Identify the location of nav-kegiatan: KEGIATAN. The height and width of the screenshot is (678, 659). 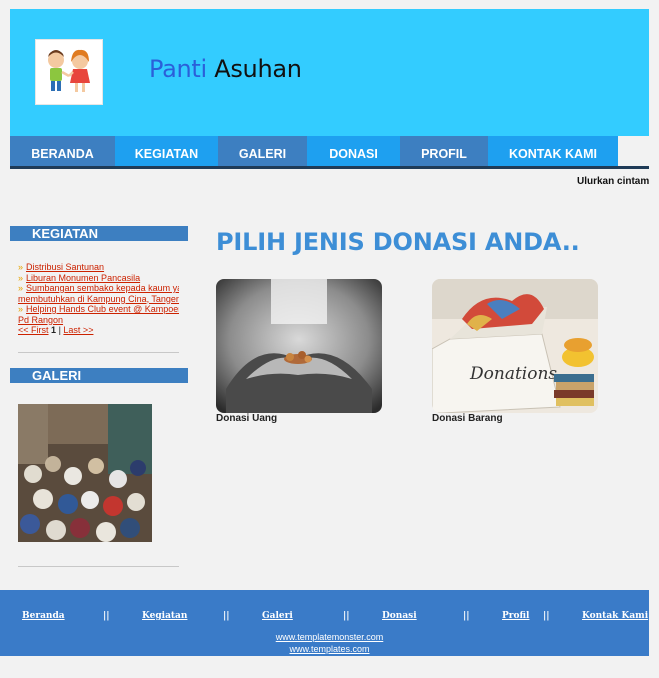
(166, 151).